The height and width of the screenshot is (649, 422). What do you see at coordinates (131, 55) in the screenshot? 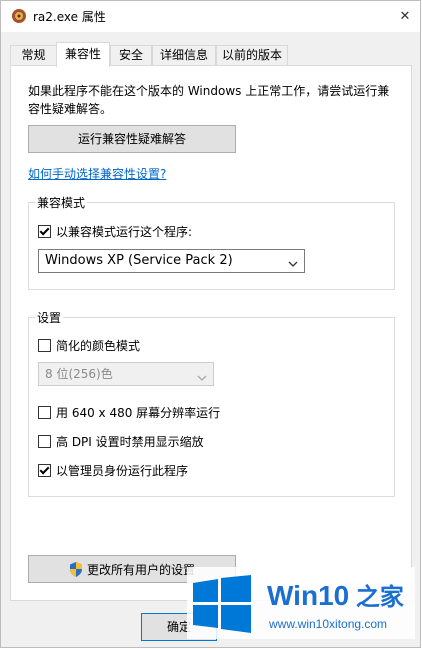
I see `tab-security: 安全` at bounding box center [131, 55].